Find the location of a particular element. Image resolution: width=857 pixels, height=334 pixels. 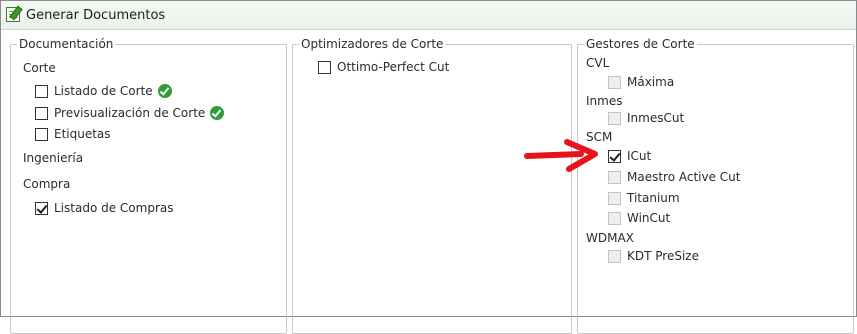

previsualizacion-de-corte-label: Previsualización de Corte is located at coordinates (130, 113).